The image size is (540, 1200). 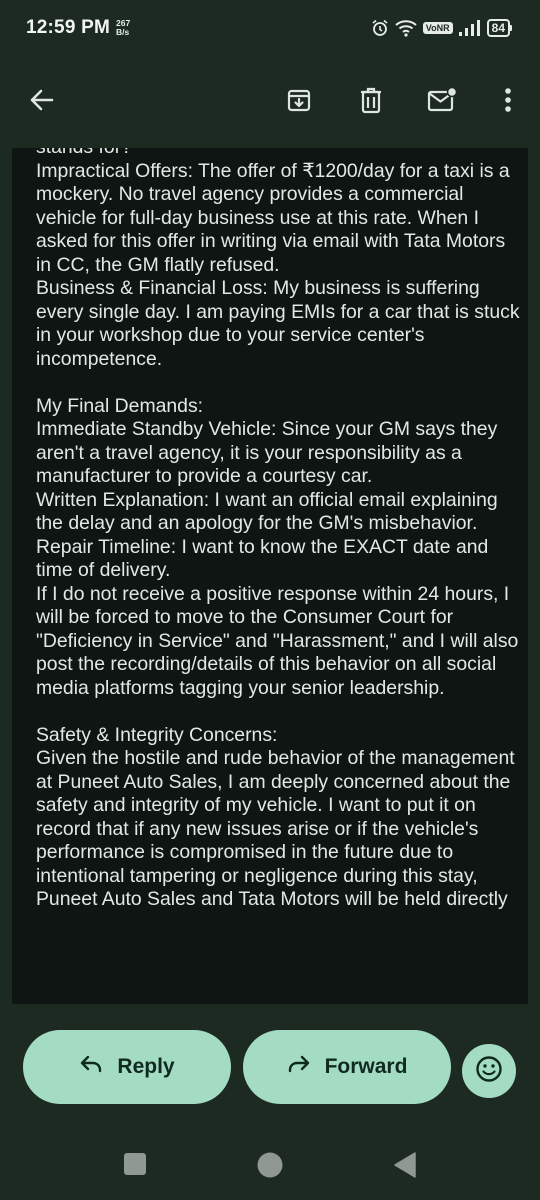 I want to click on battery-icon: 84, so click(x=499, y=28).